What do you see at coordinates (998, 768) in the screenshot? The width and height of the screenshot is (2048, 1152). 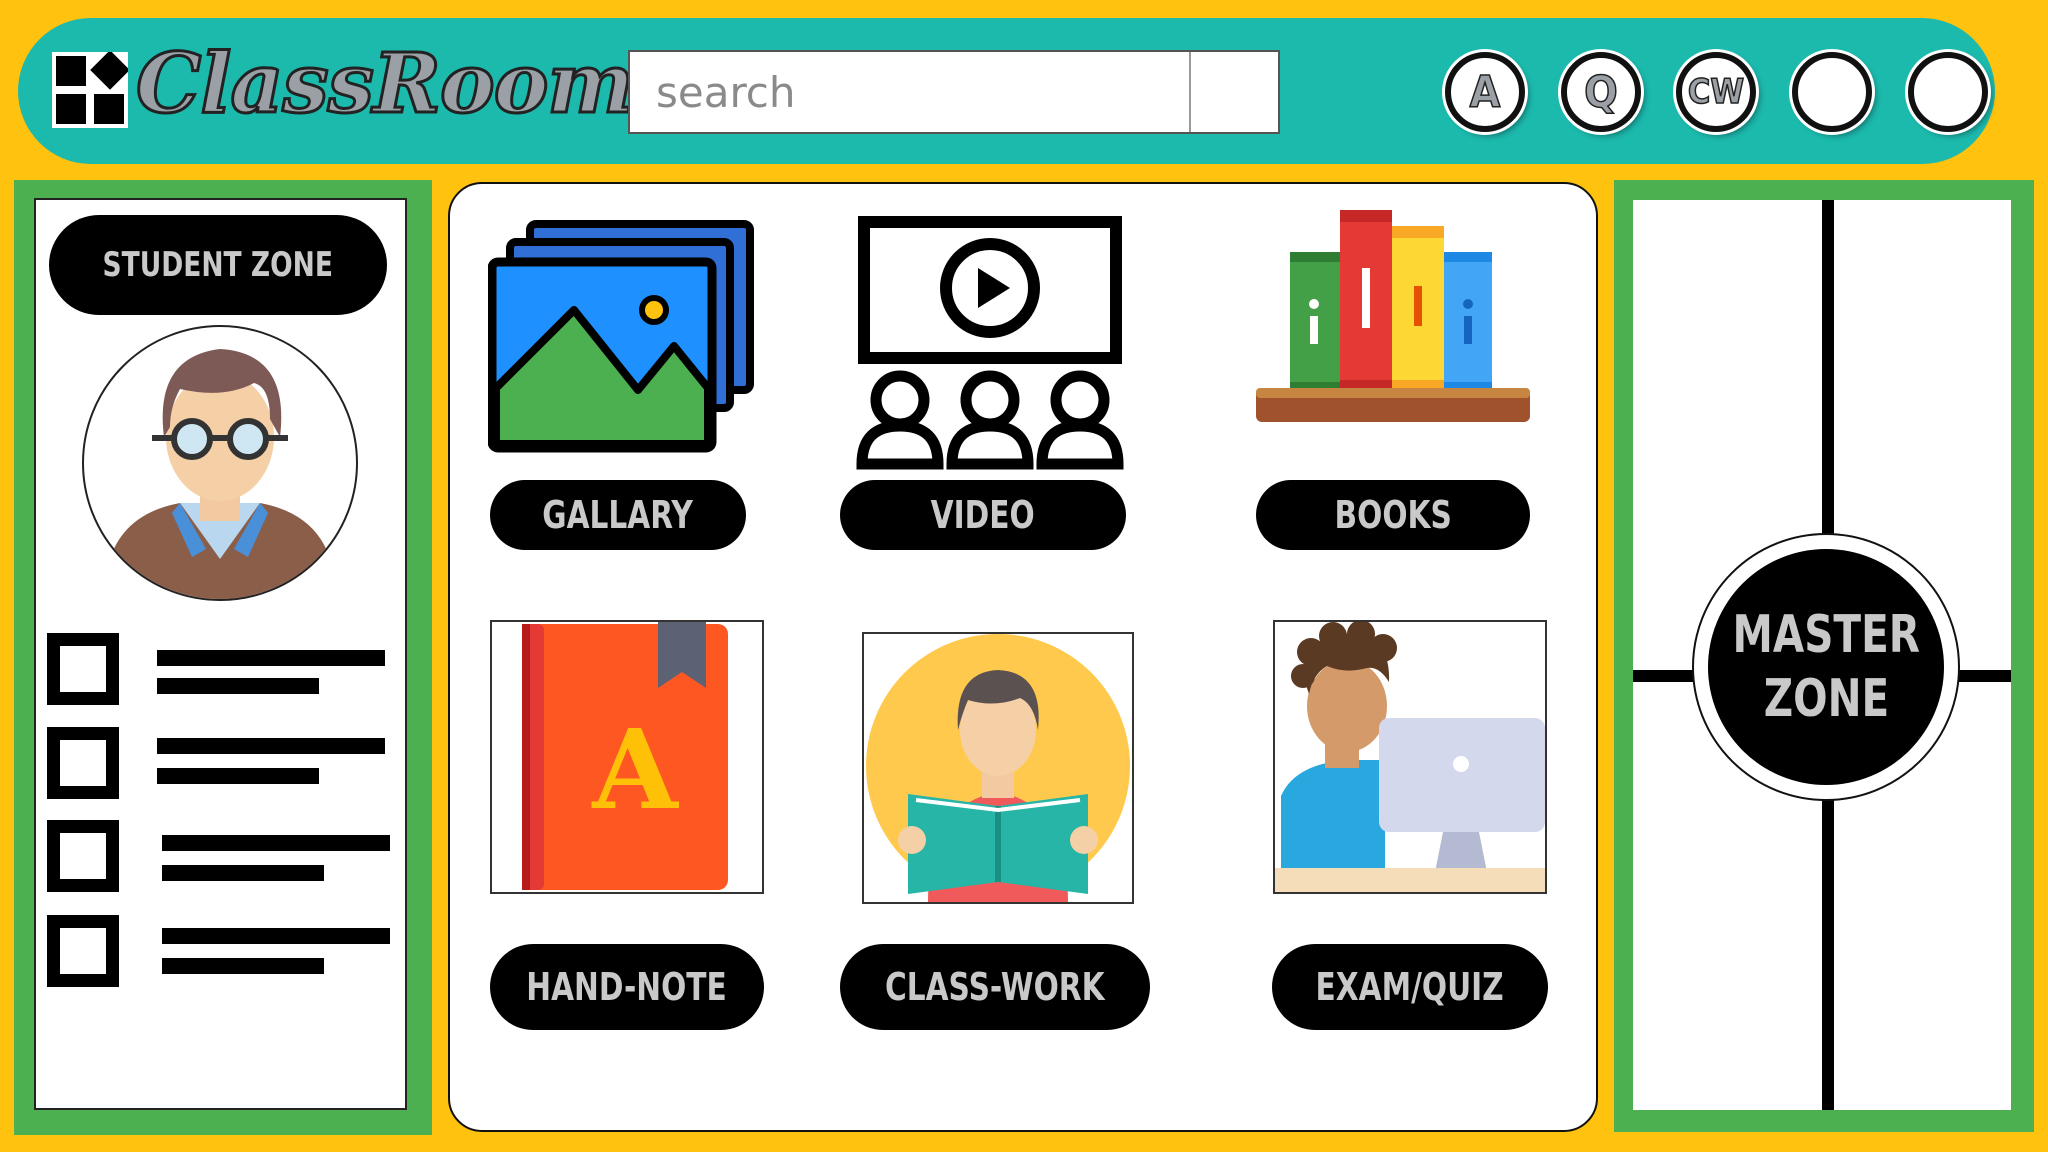 I see `reading-student-icon` at bounding box center [998, 768].